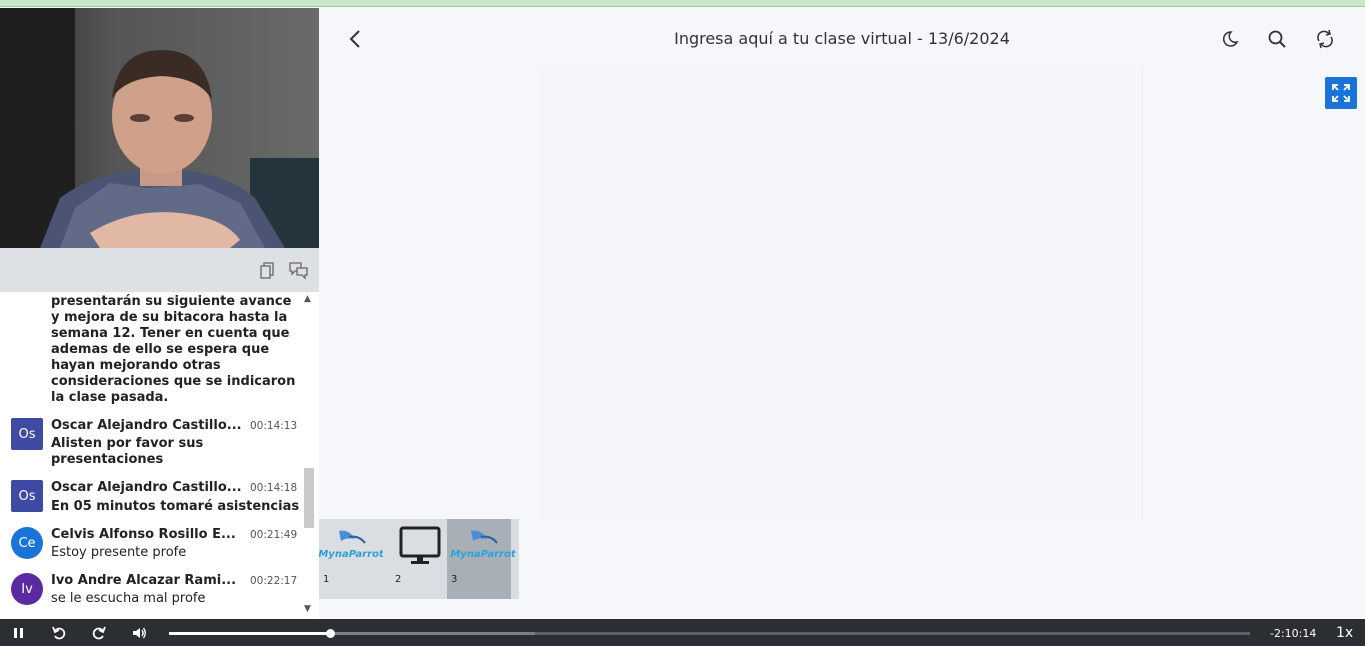  Describe the element at coordinates (307, 609) in the screenshot. I see `scroll-down-icon: ▼` at that location.